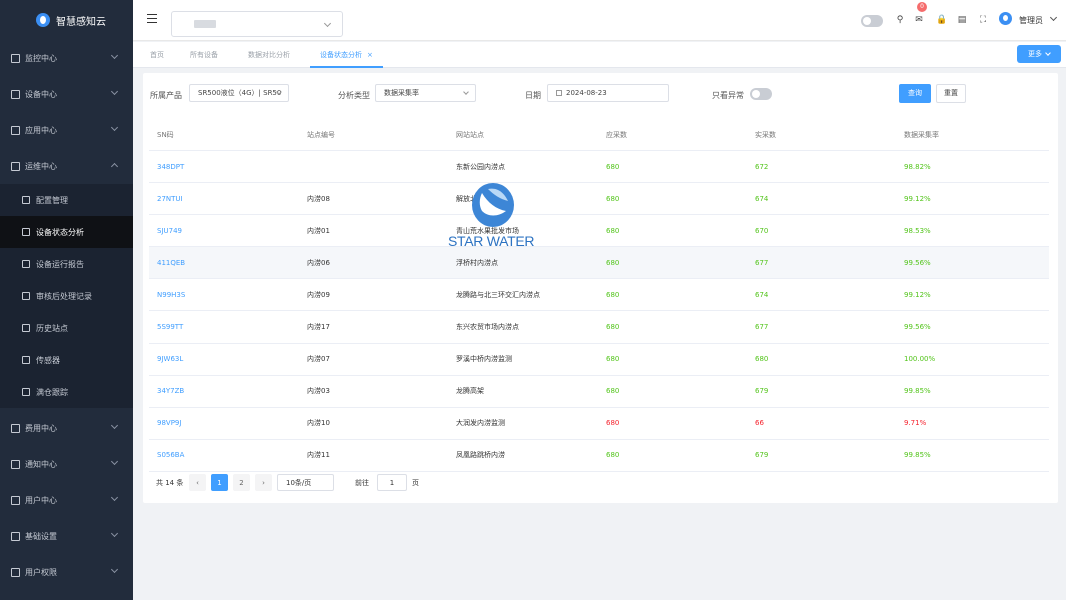  I want to click on cell-sn: 34Y7ZB, so click(170, 391).